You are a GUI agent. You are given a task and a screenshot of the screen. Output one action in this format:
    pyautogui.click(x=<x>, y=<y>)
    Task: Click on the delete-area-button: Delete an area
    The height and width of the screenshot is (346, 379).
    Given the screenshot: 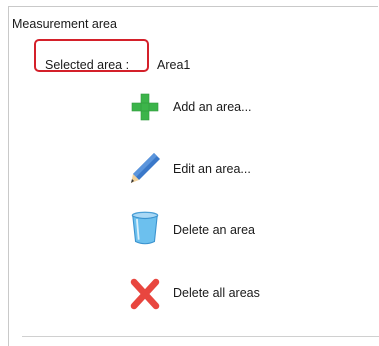 What is the action you would take?
    pyautogui.click(x=227, y=230)
    